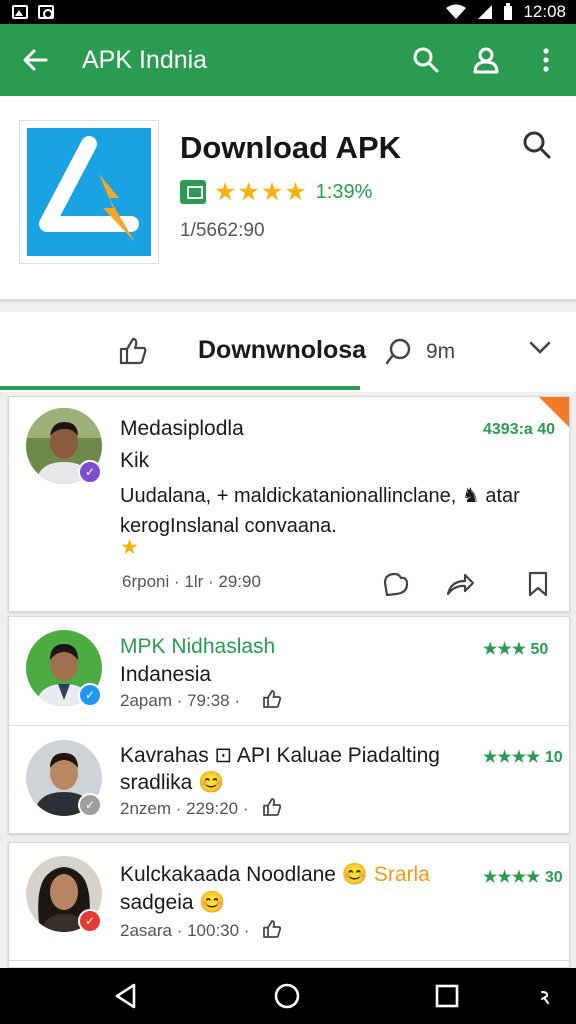 The height and width of the screenshot is (1024, 576). Describe the element at coordinates (508, 11) in the screenshot. I see `battery-icon` at that location.